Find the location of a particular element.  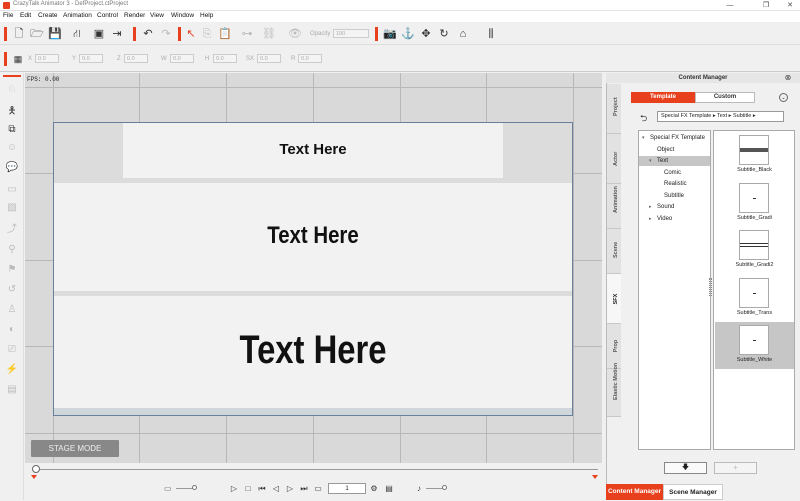

save-icon: 💾 is located at coordinates (55, 34).